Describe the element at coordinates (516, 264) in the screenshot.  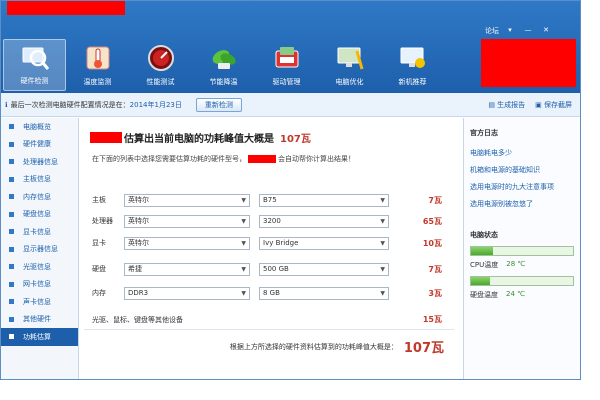
I see `cpu-temp-value: 28 ℃` at that location.